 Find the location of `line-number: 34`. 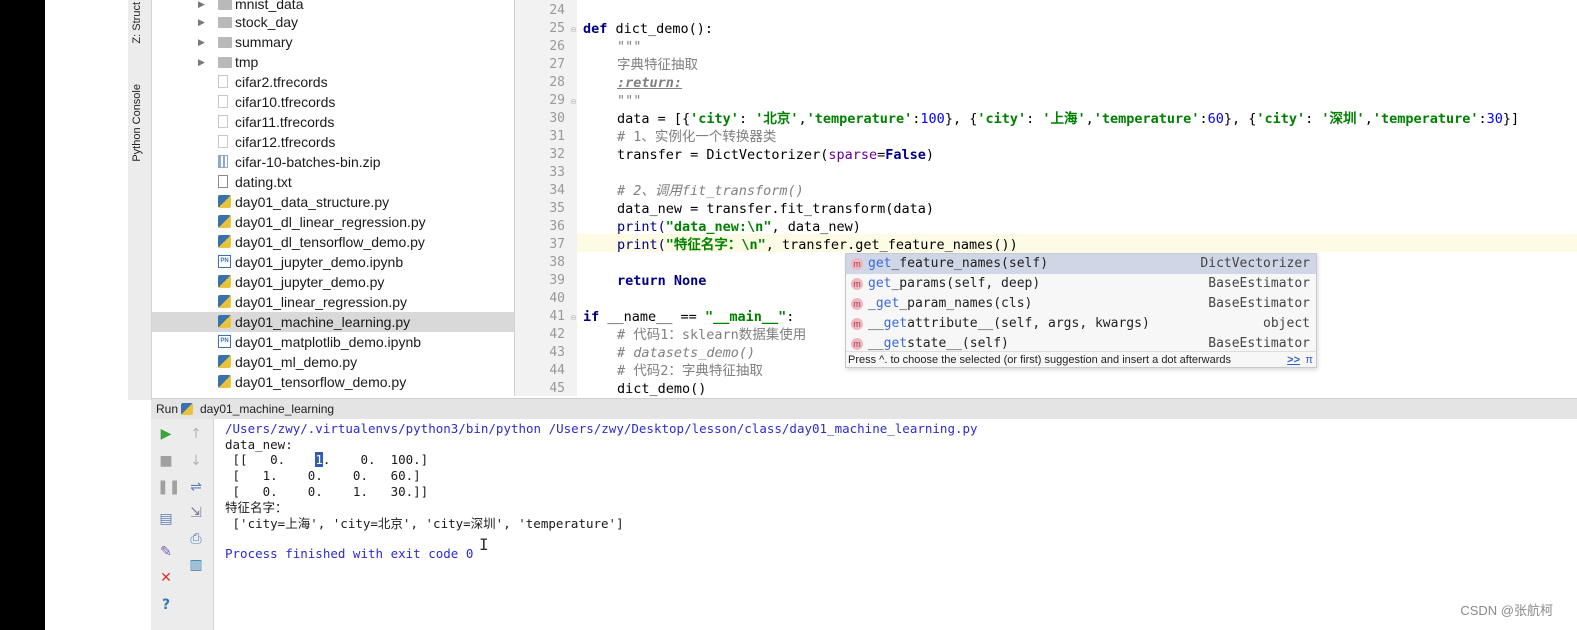

line-number: 34 is located at coordinates (557, 190).